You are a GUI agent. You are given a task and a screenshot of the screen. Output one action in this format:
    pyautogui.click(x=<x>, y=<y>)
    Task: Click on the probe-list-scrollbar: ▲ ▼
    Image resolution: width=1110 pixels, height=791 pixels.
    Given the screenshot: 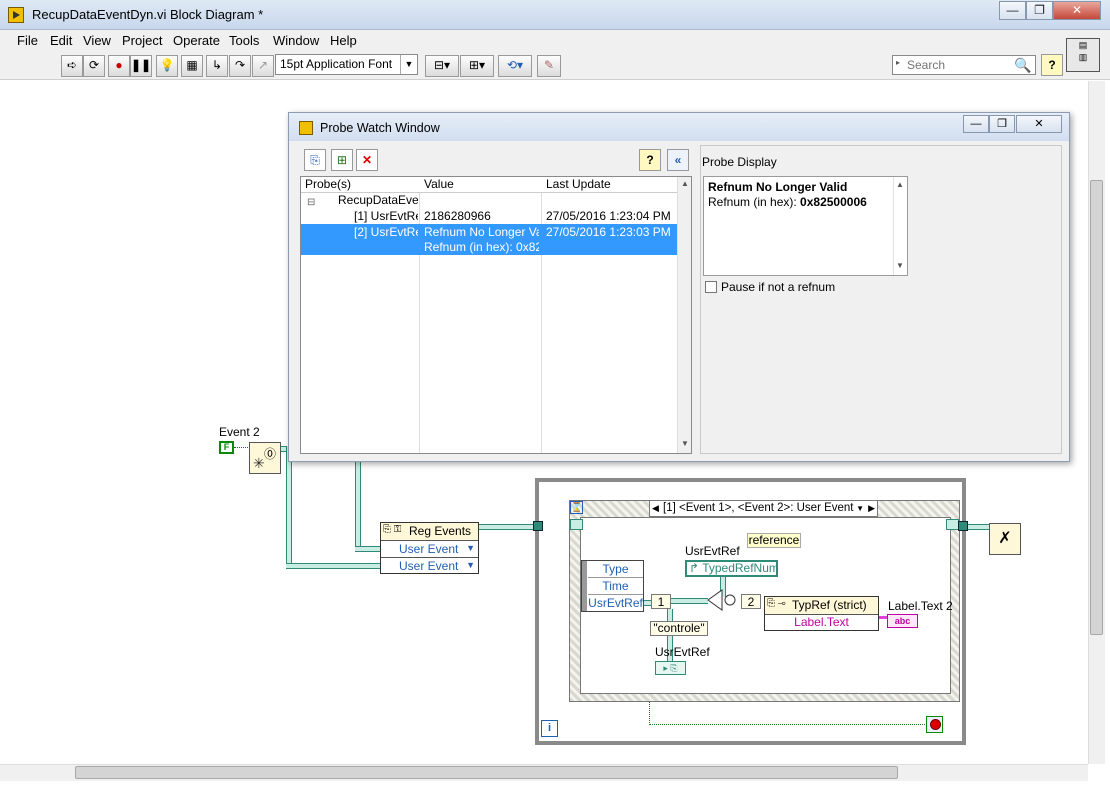 What is the action you would take?
    pyautogui.click(x=684, y=315)
    